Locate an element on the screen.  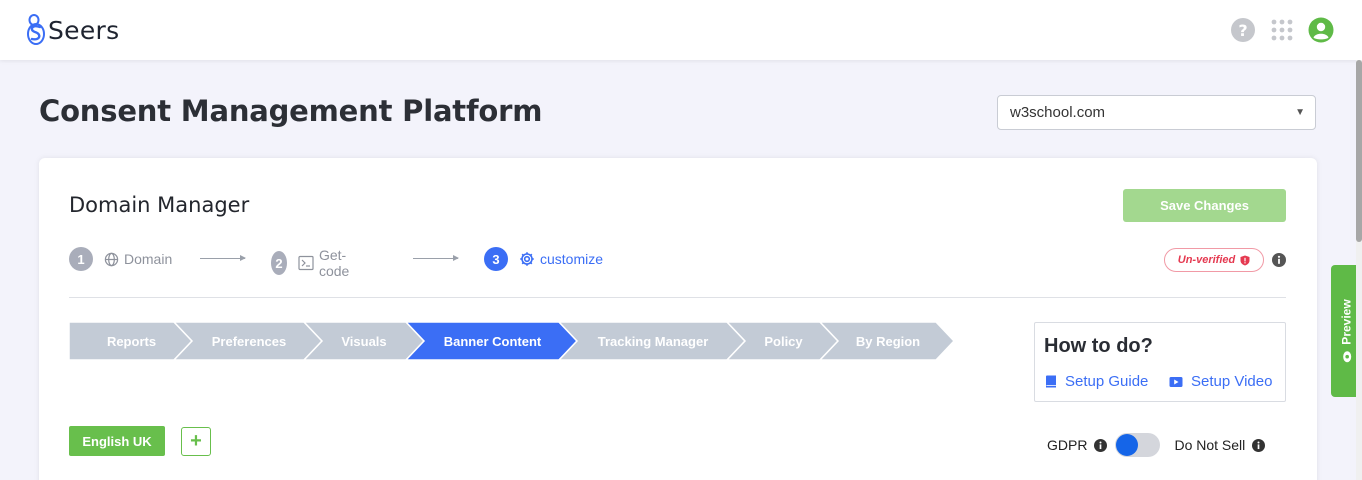
step-number: 1 is located at coordinates (81, 259).